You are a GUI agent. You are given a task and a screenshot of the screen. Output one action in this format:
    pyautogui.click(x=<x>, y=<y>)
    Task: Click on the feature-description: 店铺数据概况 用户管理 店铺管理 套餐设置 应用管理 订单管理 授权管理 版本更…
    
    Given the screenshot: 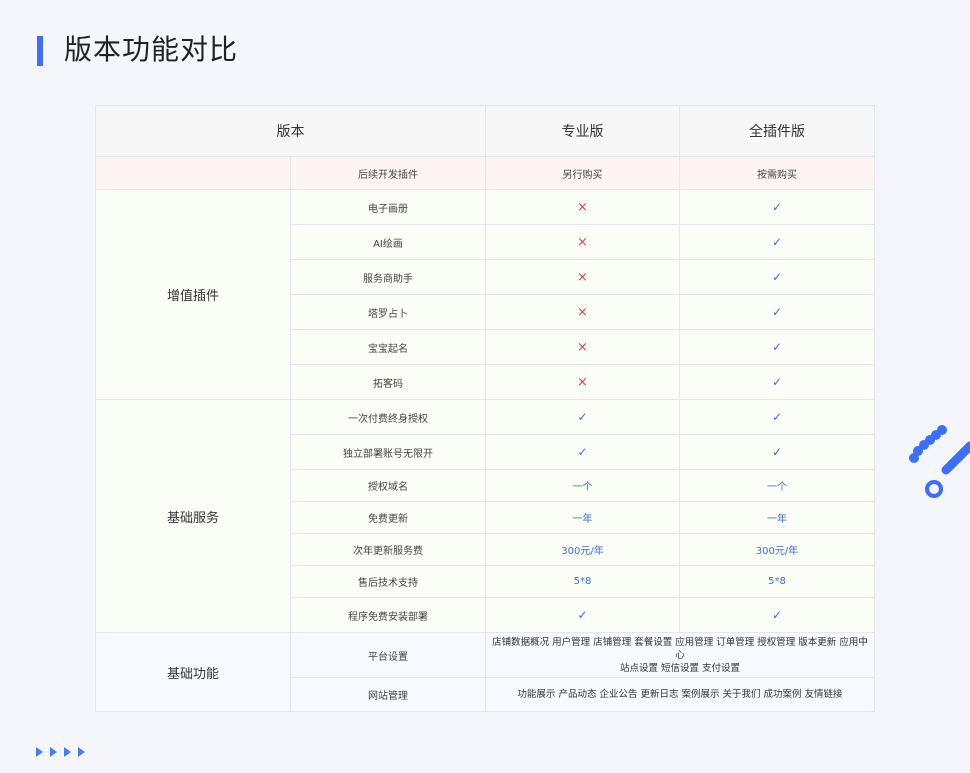 What is the action you would take?
    pyautogui.click(x=680, y=655)
    